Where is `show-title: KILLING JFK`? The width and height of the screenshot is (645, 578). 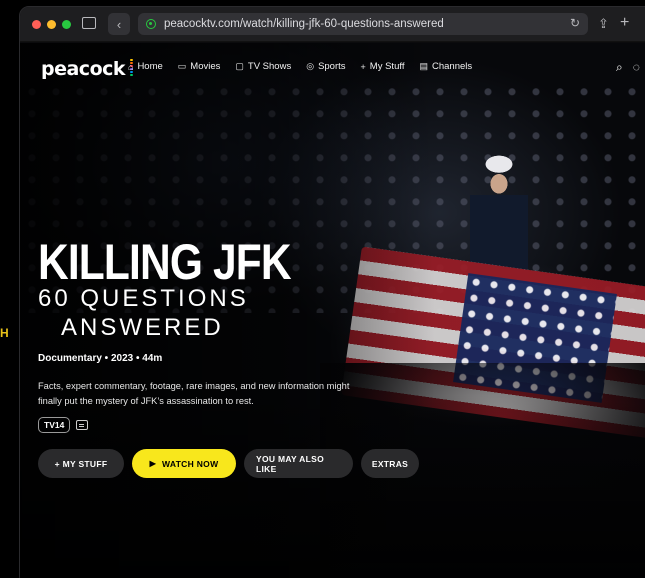
show-title: KILLING JFK is located at coordinates (165, 262).